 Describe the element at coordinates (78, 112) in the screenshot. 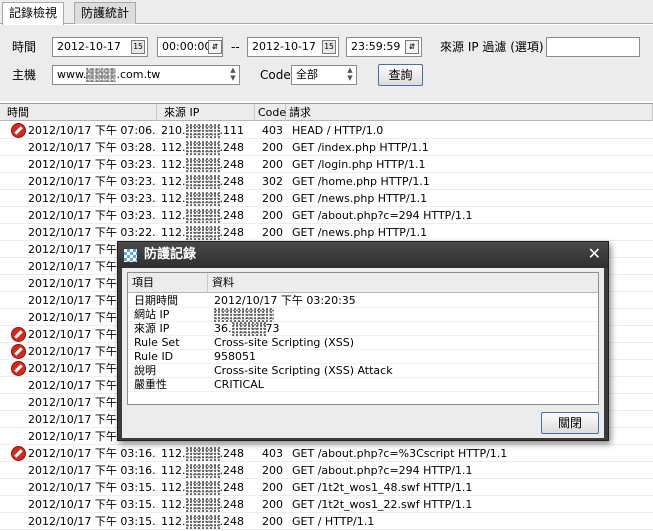

I see `column-header-time: 時間` at that location.